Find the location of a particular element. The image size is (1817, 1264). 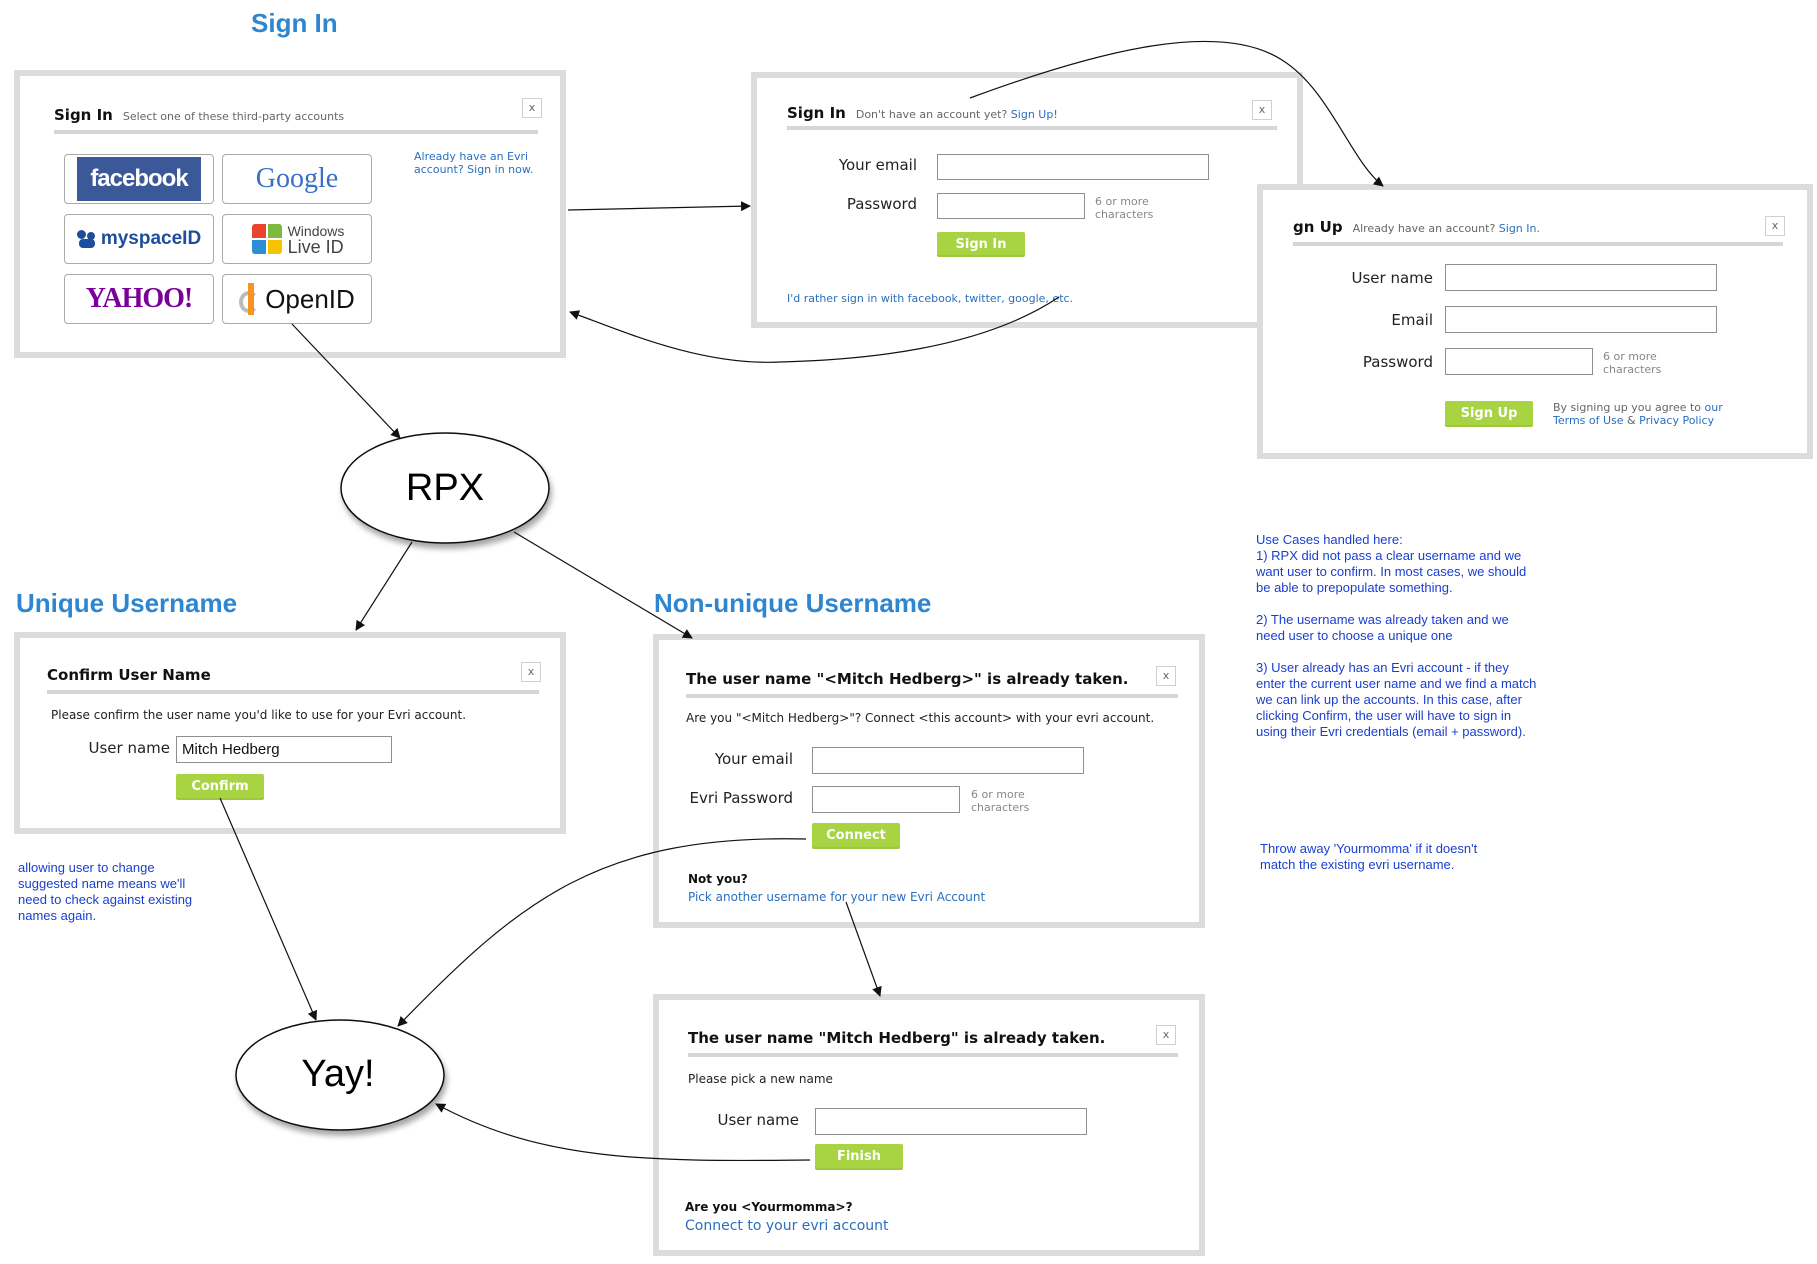

arrow-email-signin-to-providers is located at coordinates (814, 329).